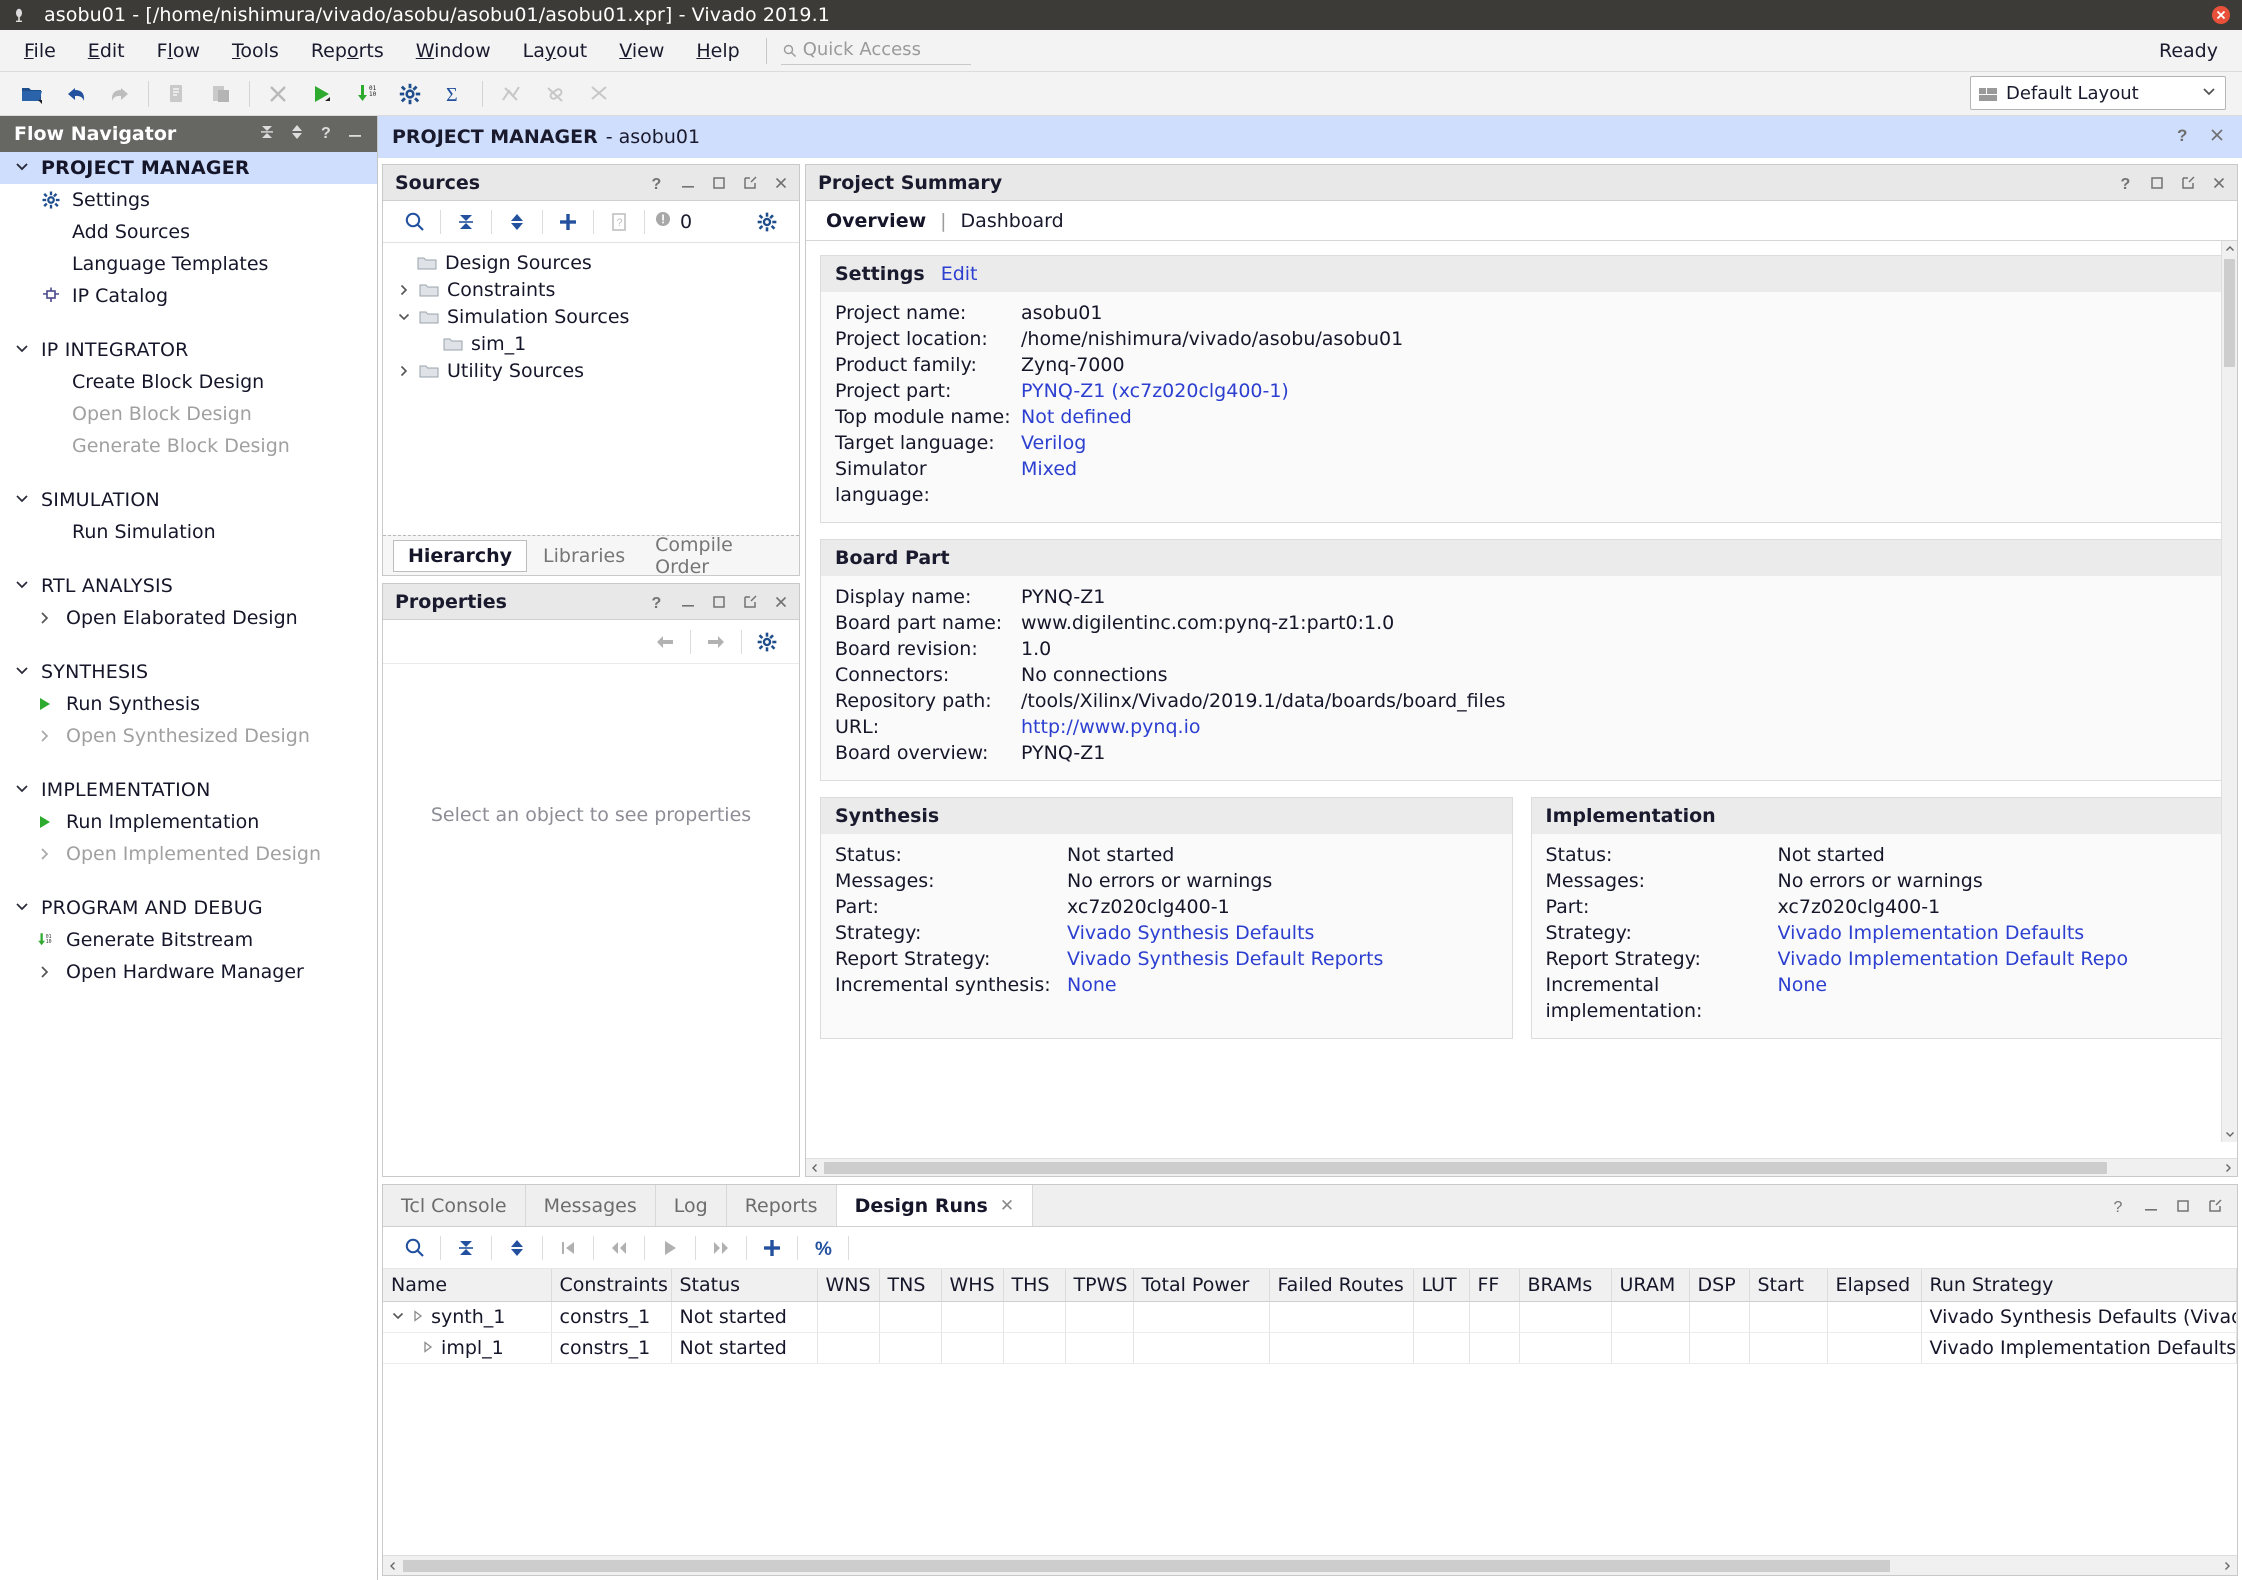 This screenshot has height=1580, width=2242. What do you see at coordinates (188, 232) in the screenshot?
I see `flownav-item-add-sources: Add Sources` at bounding box center [188, 232].